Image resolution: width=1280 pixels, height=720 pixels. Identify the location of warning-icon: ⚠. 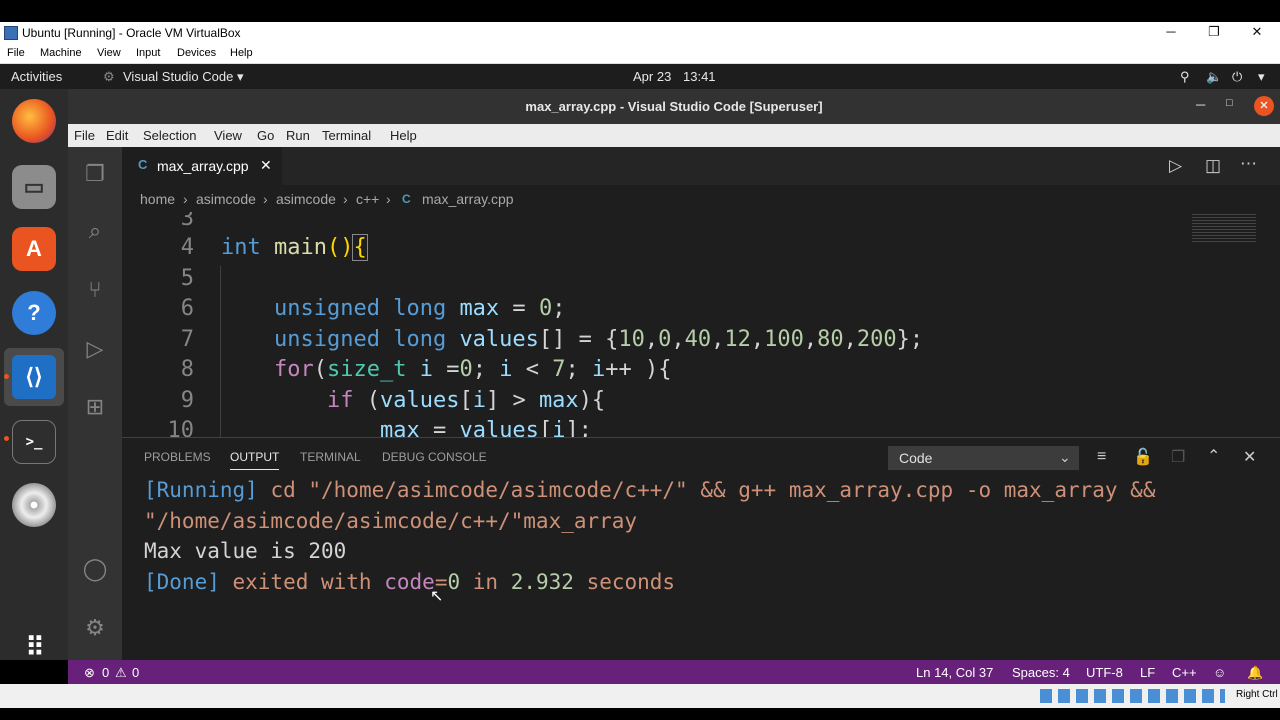
(121, 673).